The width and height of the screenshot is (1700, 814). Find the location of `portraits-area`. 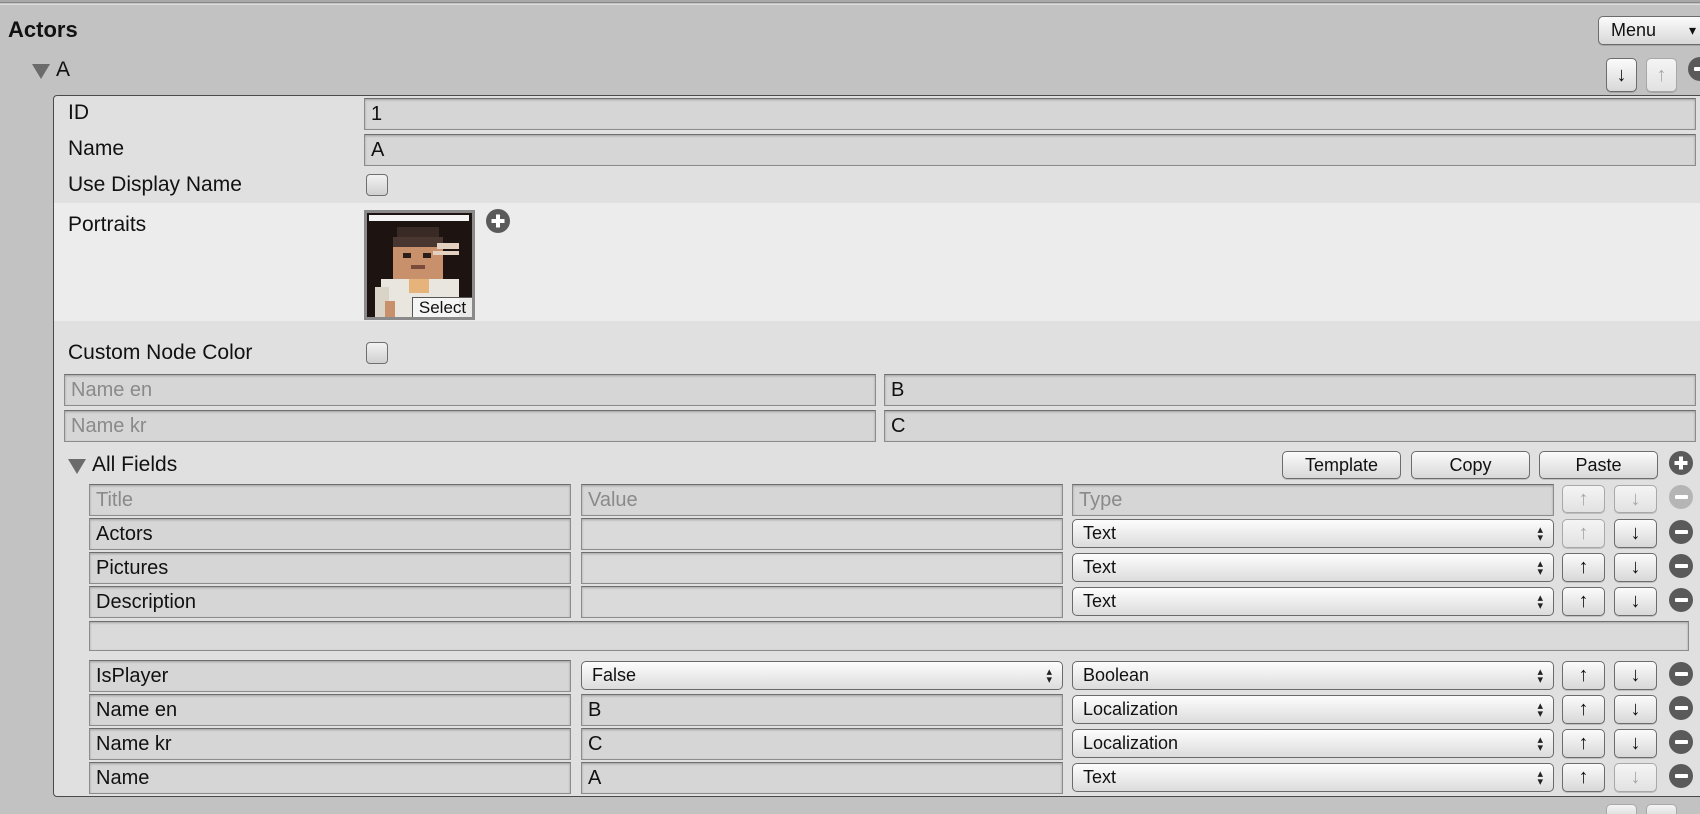

portraits-area is located at coordinates (877, 262).